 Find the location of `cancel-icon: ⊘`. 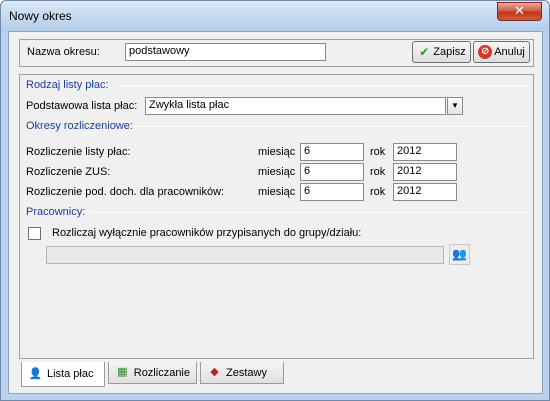

cancel-icon: ⊘ is located at coordinates (485, 52).